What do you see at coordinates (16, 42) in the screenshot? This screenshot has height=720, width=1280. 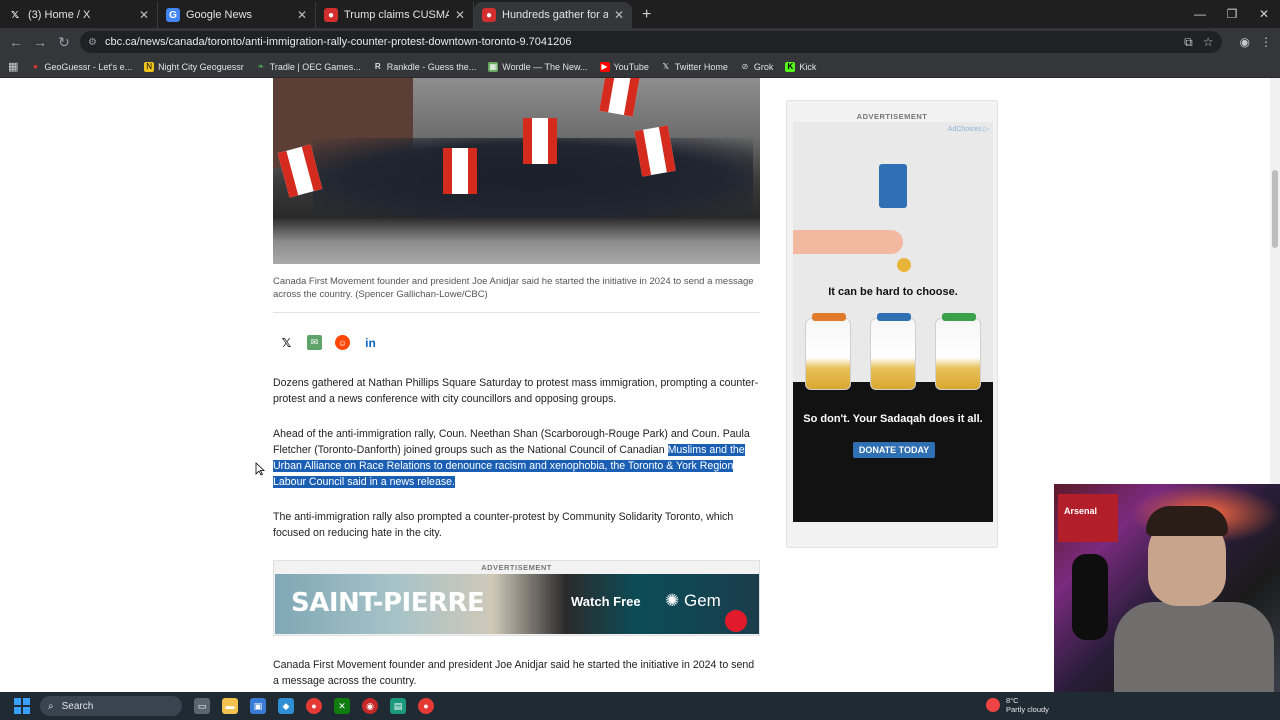 I see `back-icon: ←` at bounding box center [16, 42].